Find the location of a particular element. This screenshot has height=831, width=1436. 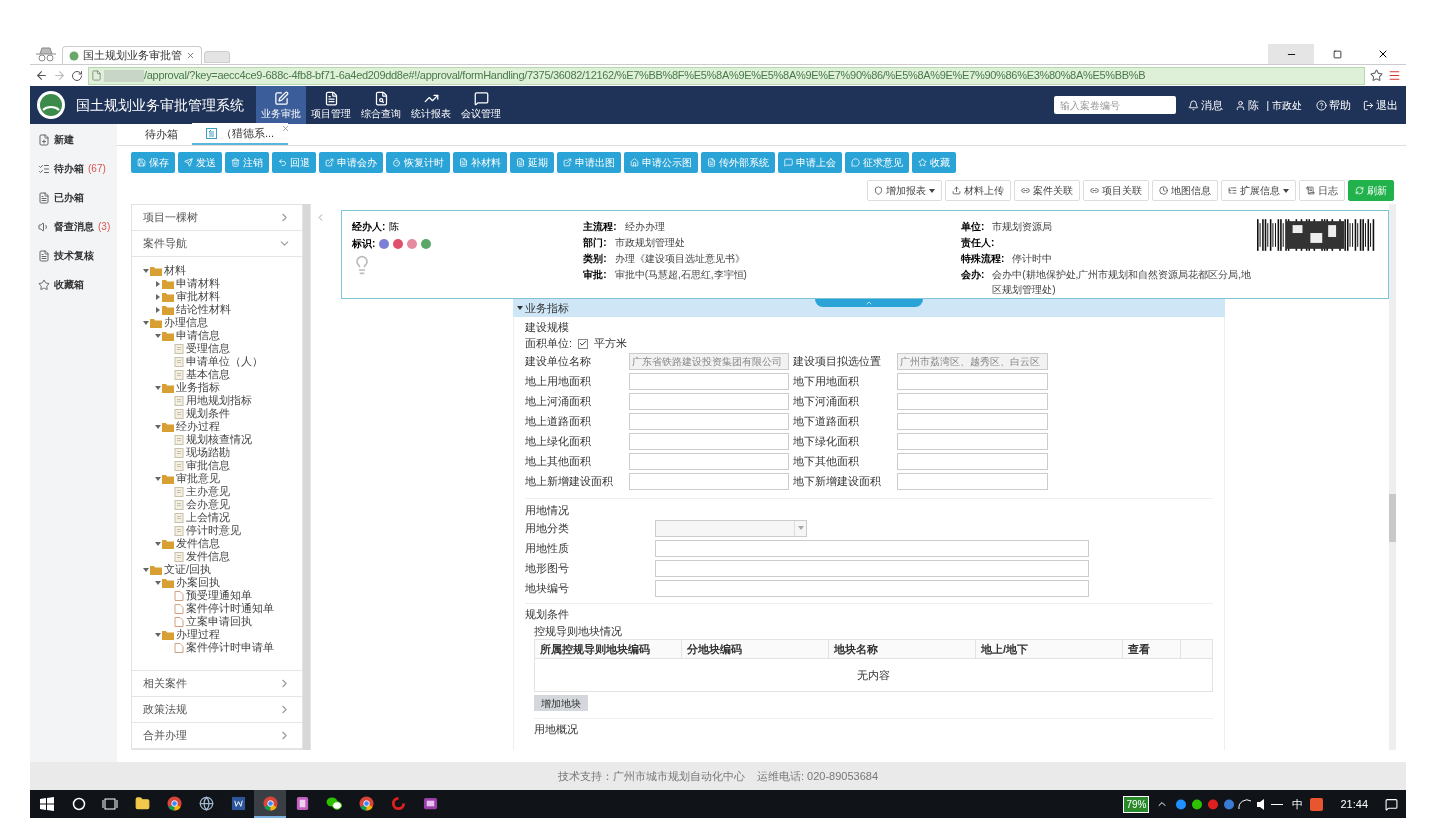

field-label: 审批: is located at coordinates (595, 275).